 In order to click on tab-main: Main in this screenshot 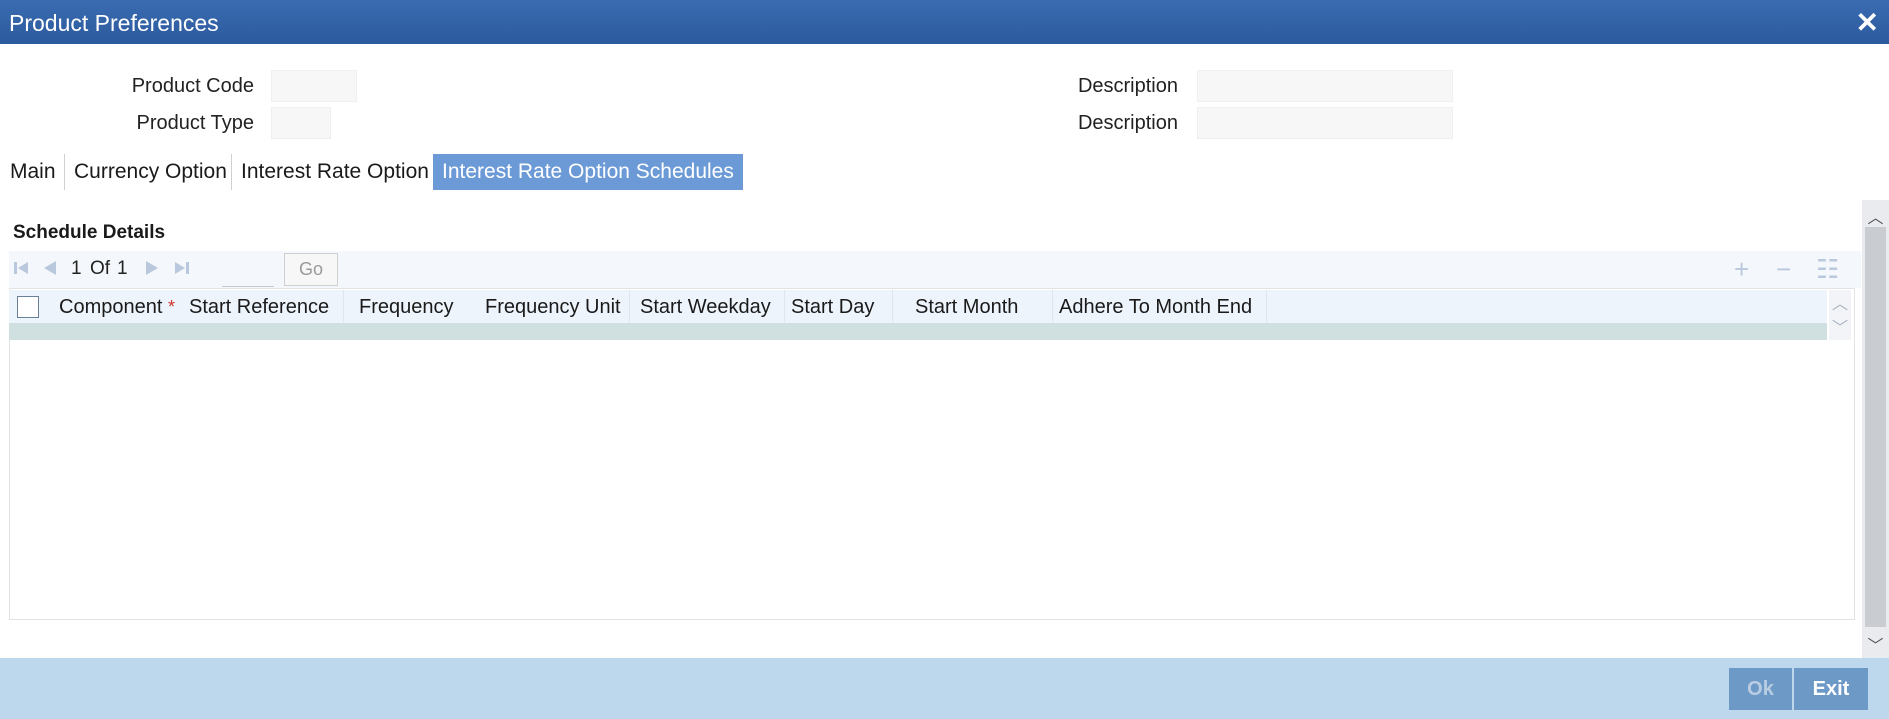, I will do `click(33, 172)`.